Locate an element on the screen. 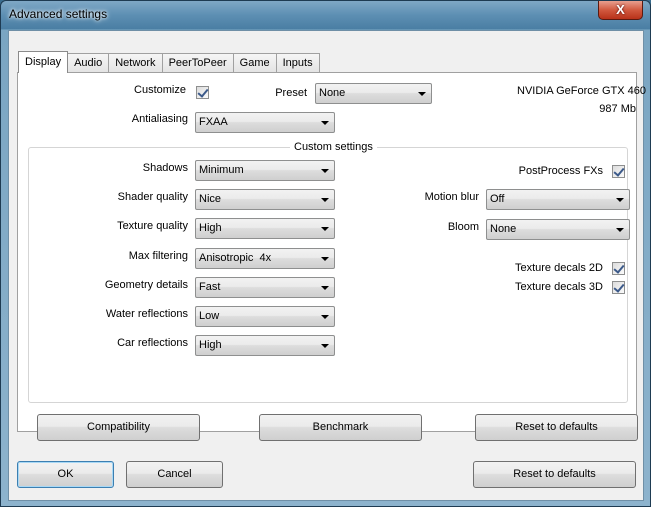 The image size is (651, 507). customize-label: Customize is located at coordinates (160, 90).